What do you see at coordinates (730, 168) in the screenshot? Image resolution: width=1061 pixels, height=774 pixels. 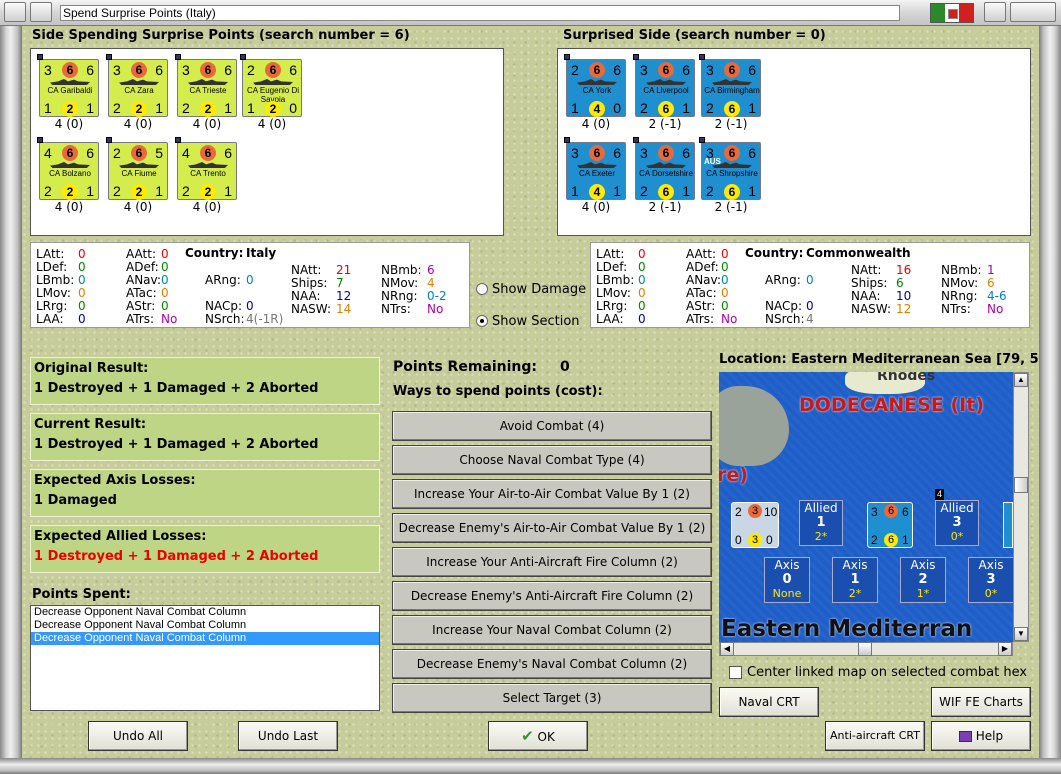 I see `unit-counter: 3 6 6 AUS CA Shropshire 2 6 1` at bounding box center [730, 168].